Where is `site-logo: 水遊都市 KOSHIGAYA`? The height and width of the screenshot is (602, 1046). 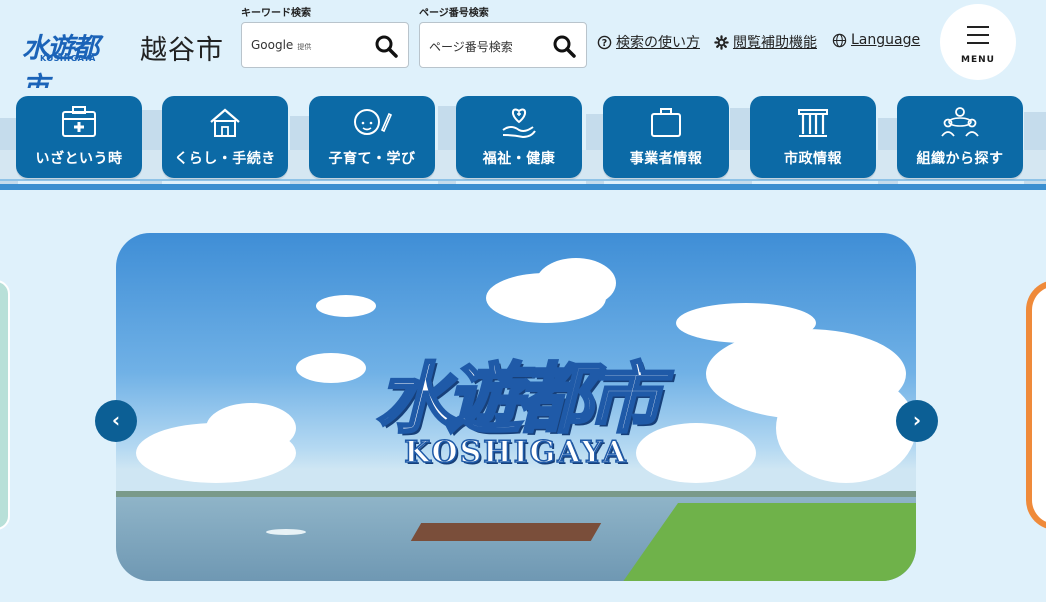 site-logo: 水遊都市 KOSHIGAYA is located at coordinates (71, 64).